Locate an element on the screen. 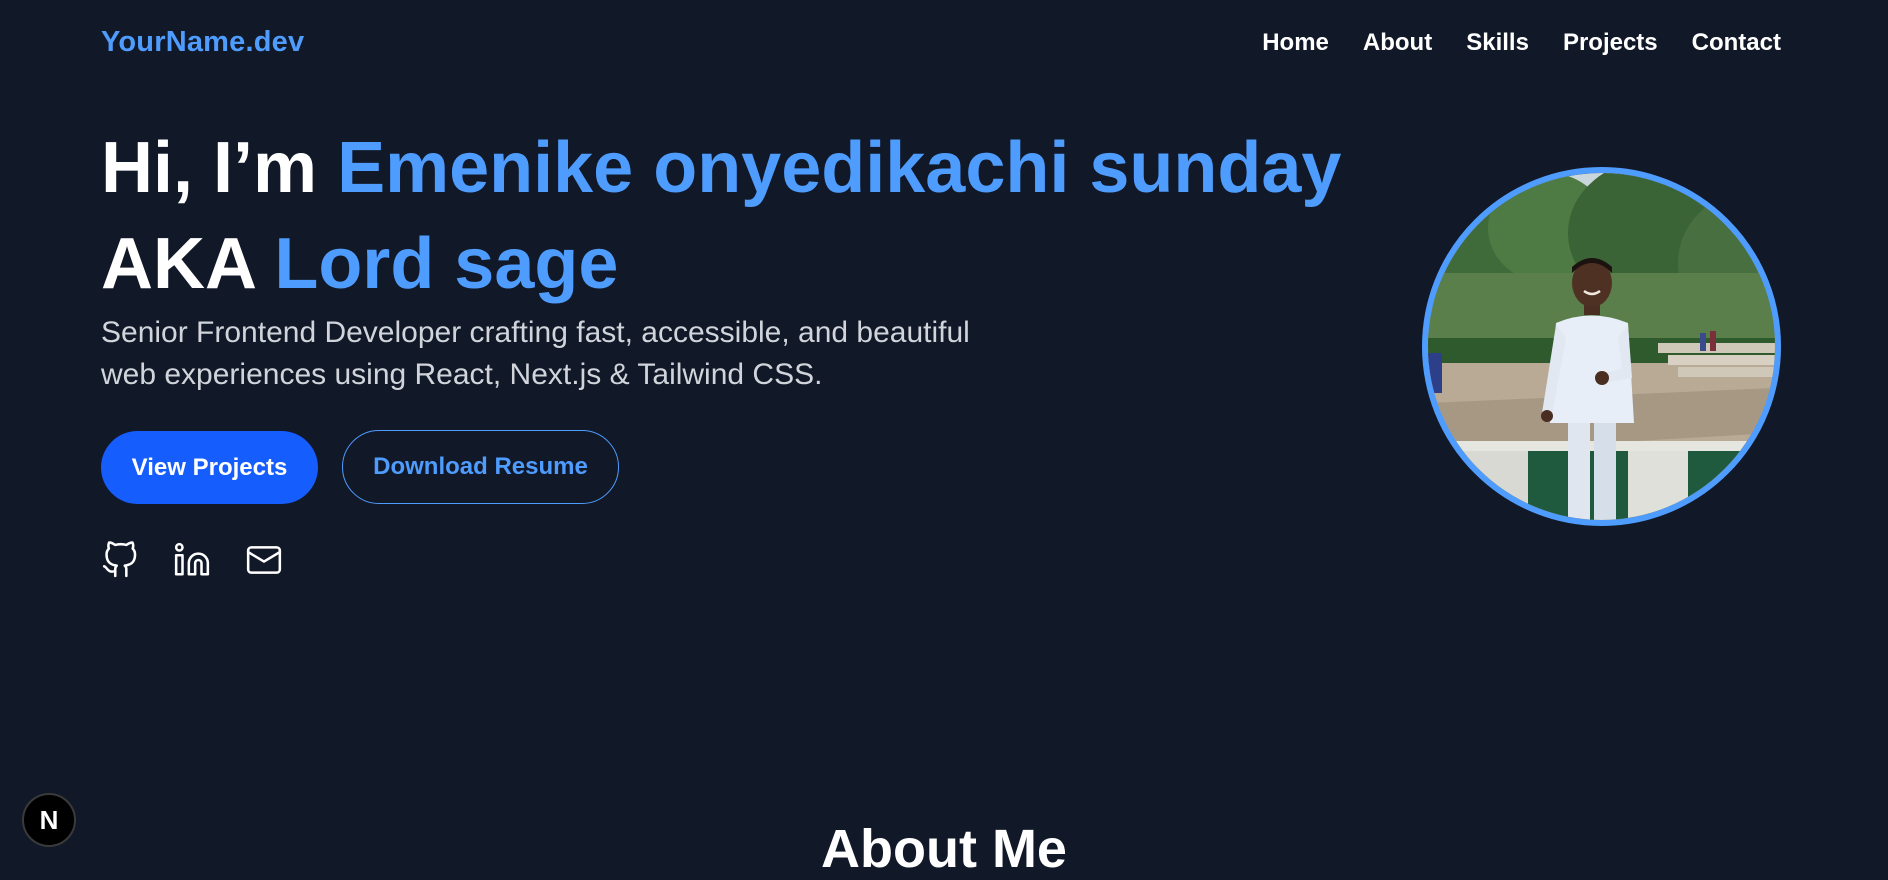 The height and width of the screenshot is (880, 1888). hero-greeting: Hi, I’m is located at coordinates (209, 168).